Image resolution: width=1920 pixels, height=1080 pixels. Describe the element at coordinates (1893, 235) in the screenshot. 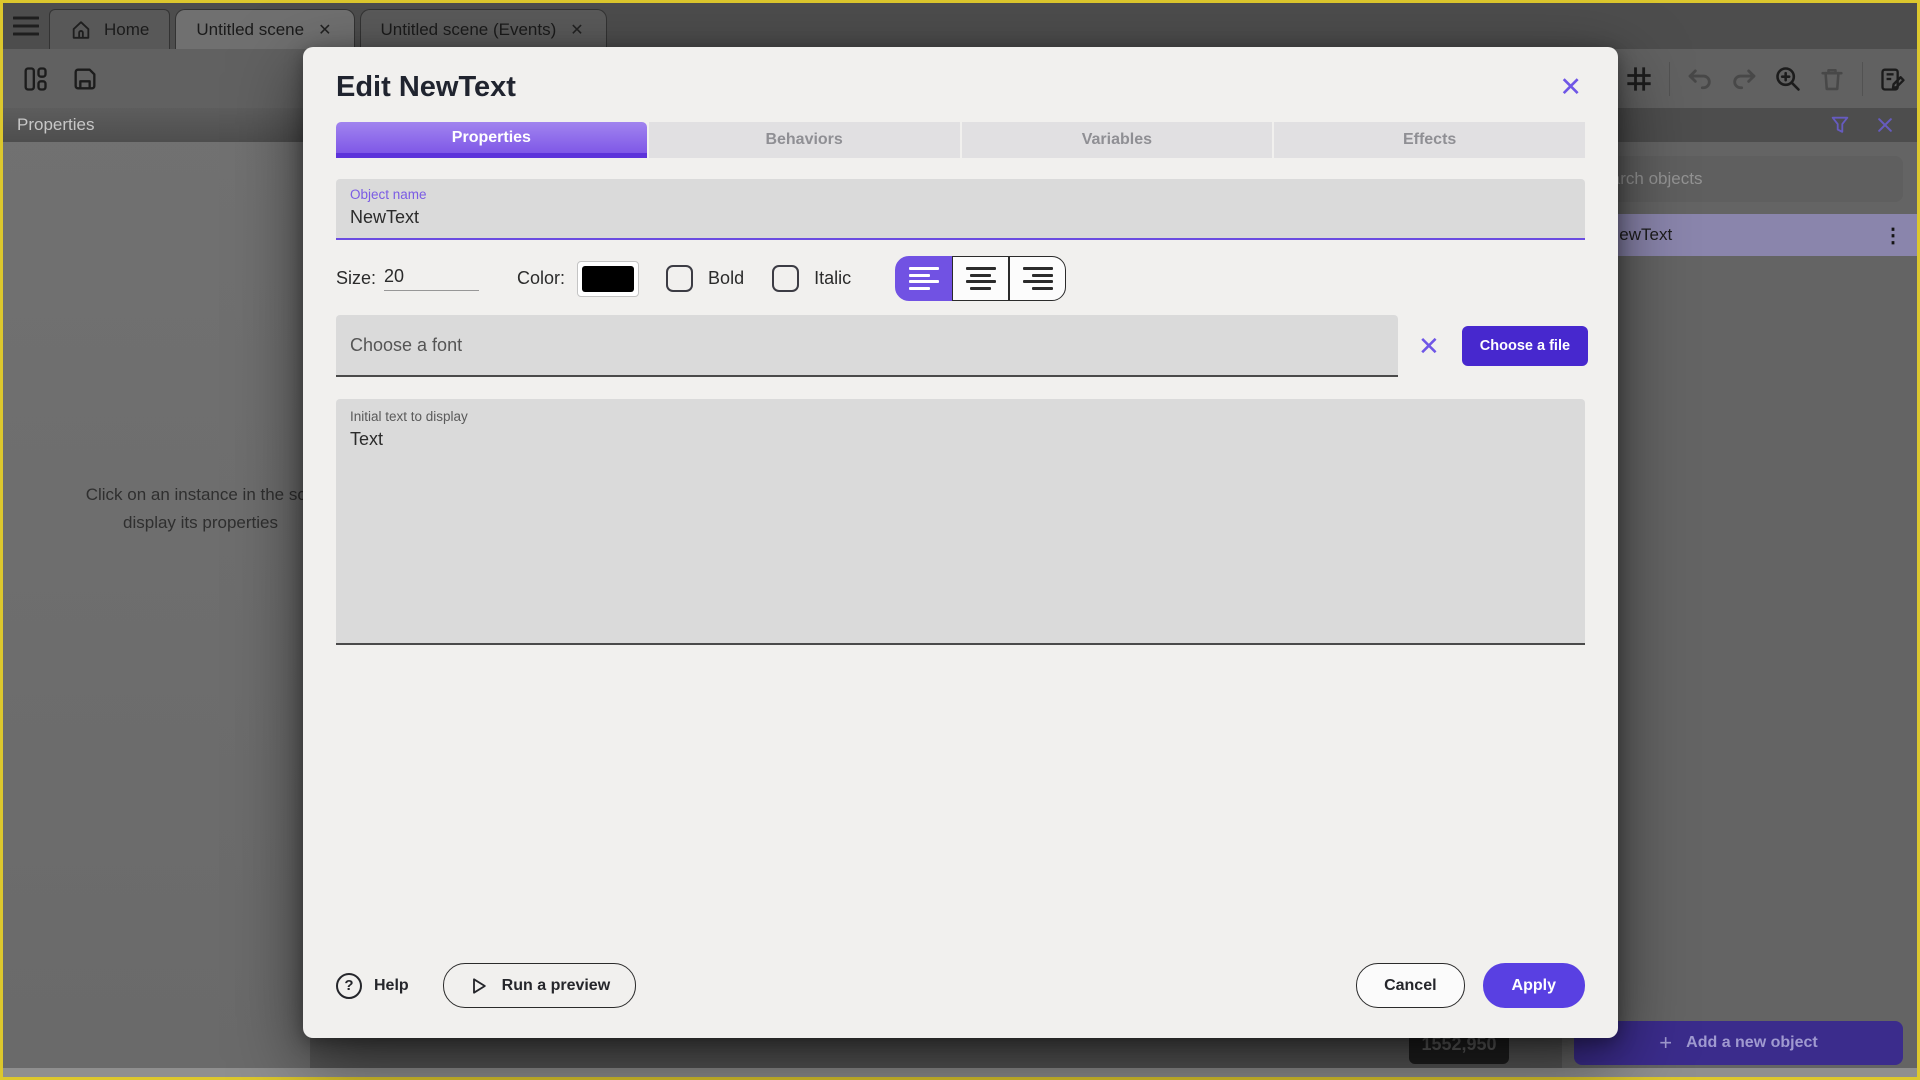

I see `object-menu-icon: ⋮` at that location.